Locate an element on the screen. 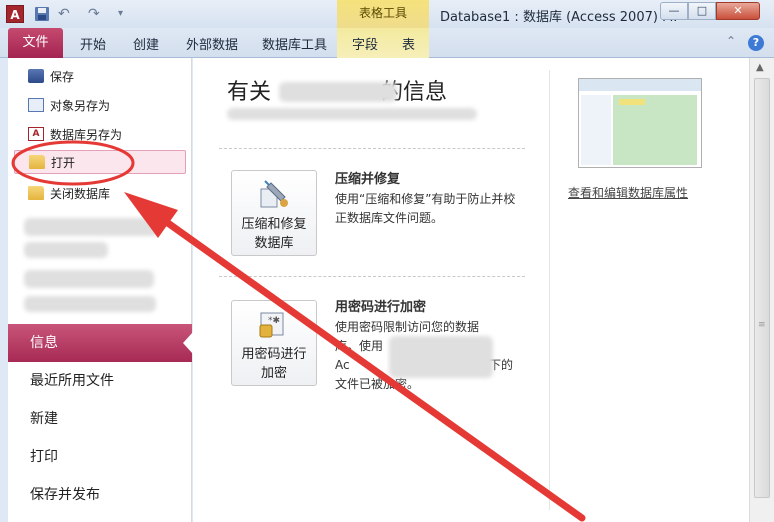 Image resolution: width=774 pixels, height=522 pixels. save-object-as-label: 对象另存为 is located at coordinates (80, 105).